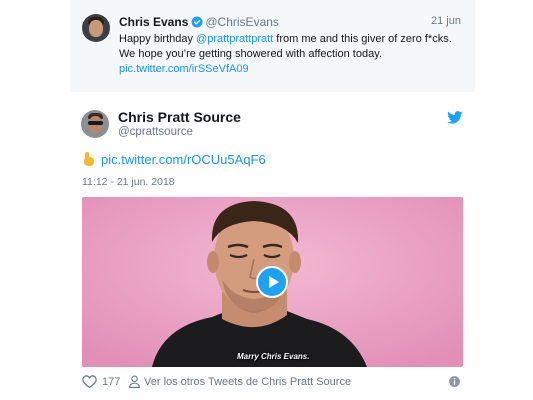 This screenshot has width=533, height=400. What do you see at coordinates (111, 382) in the screenshot?
I see `like-count: 177` at bounding box center [111, 382].